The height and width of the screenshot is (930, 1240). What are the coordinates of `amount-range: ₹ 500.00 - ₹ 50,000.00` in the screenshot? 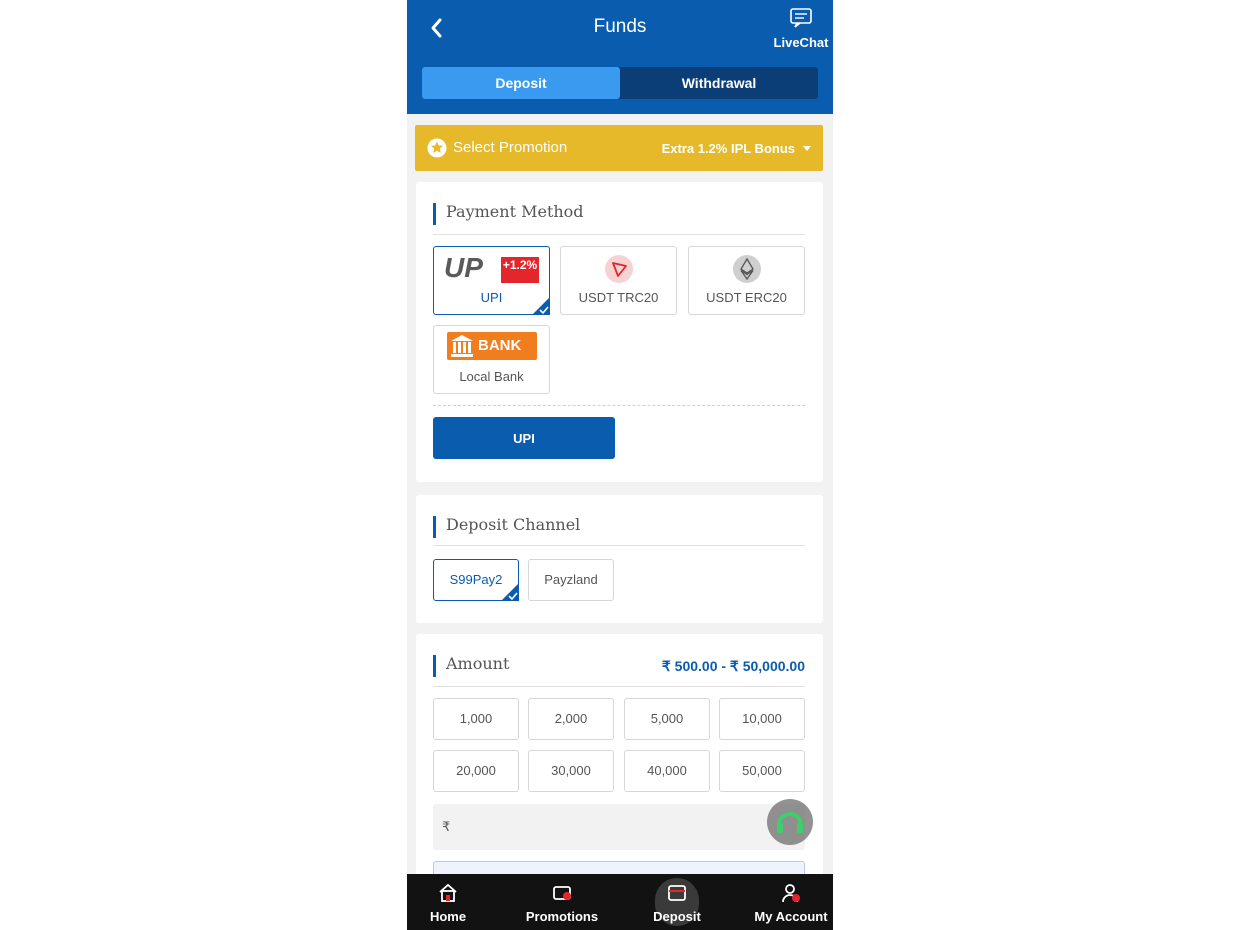 It's located at (733, 666).